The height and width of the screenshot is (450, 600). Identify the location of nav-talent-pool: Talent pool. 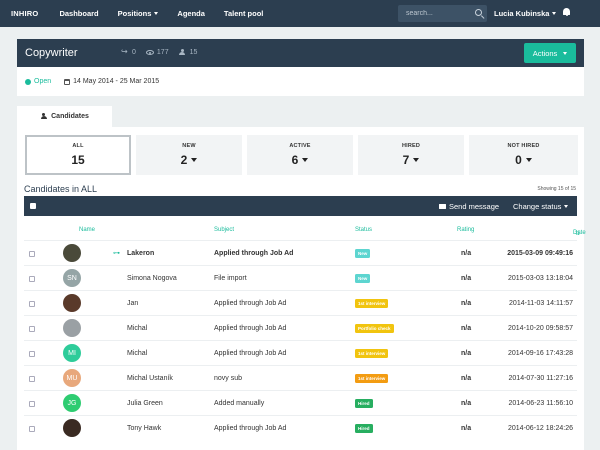
(243, 13).